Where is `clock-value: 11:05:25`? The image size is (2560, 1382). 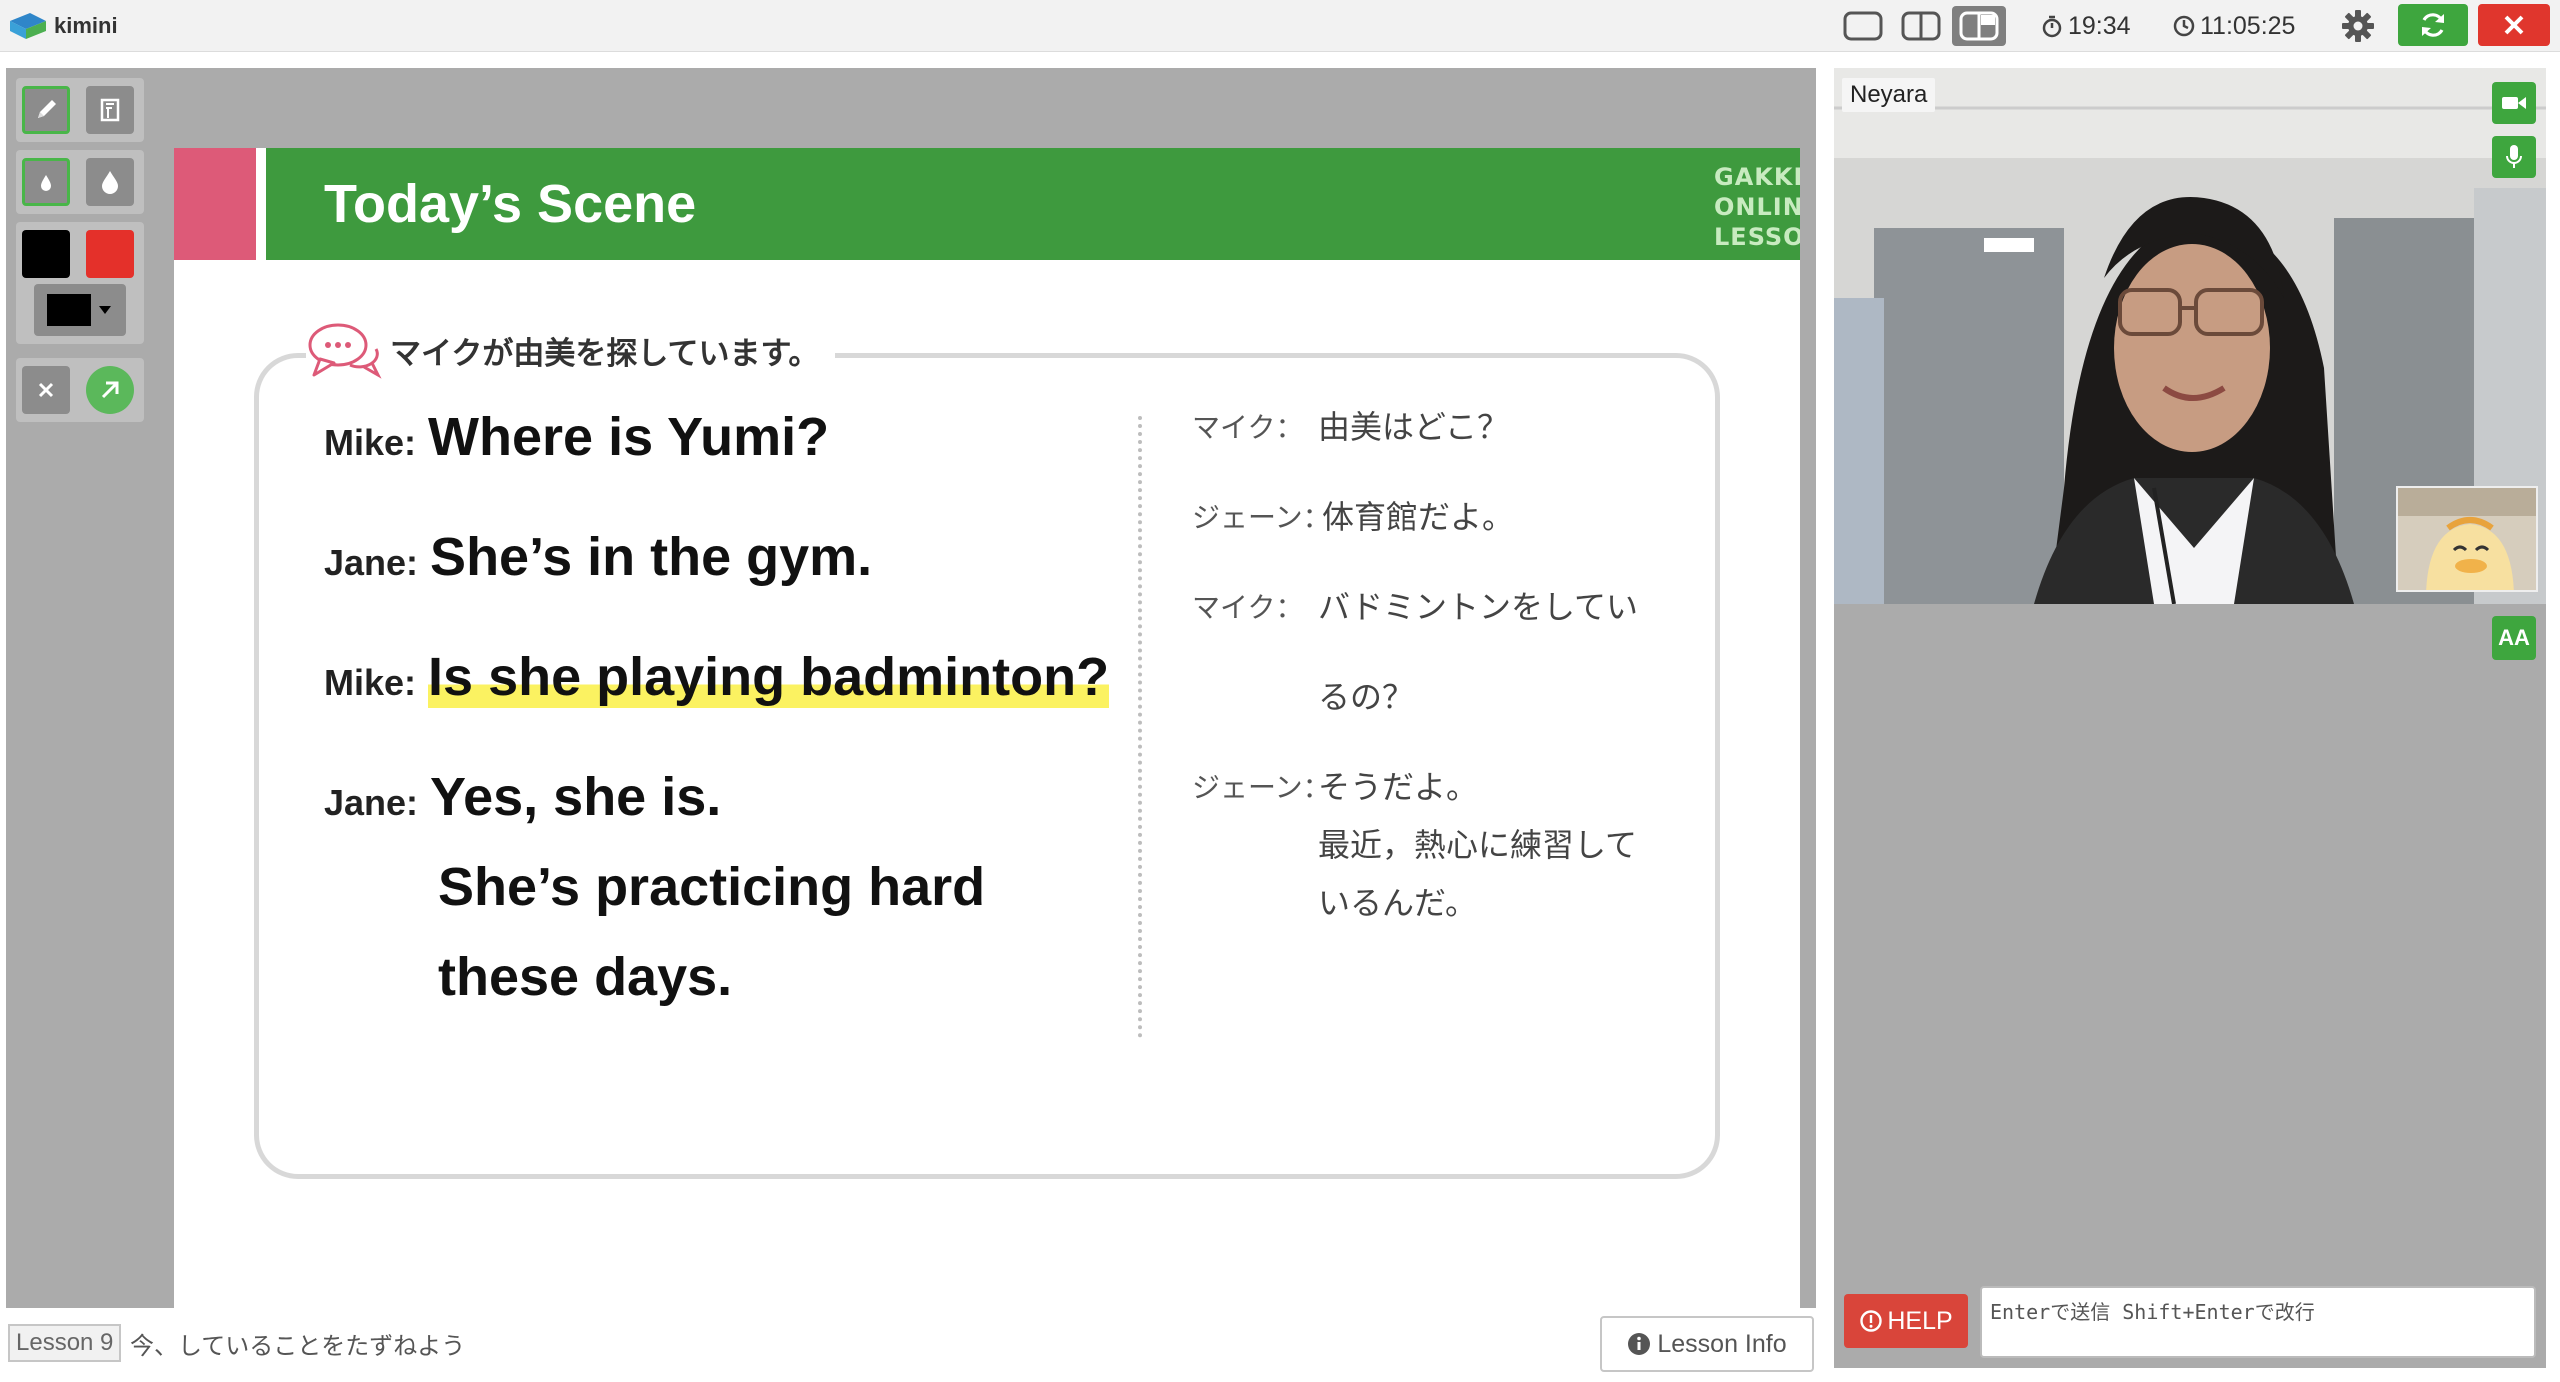 clock-value: 11:05:25 is located at coordinates (2248, 25).